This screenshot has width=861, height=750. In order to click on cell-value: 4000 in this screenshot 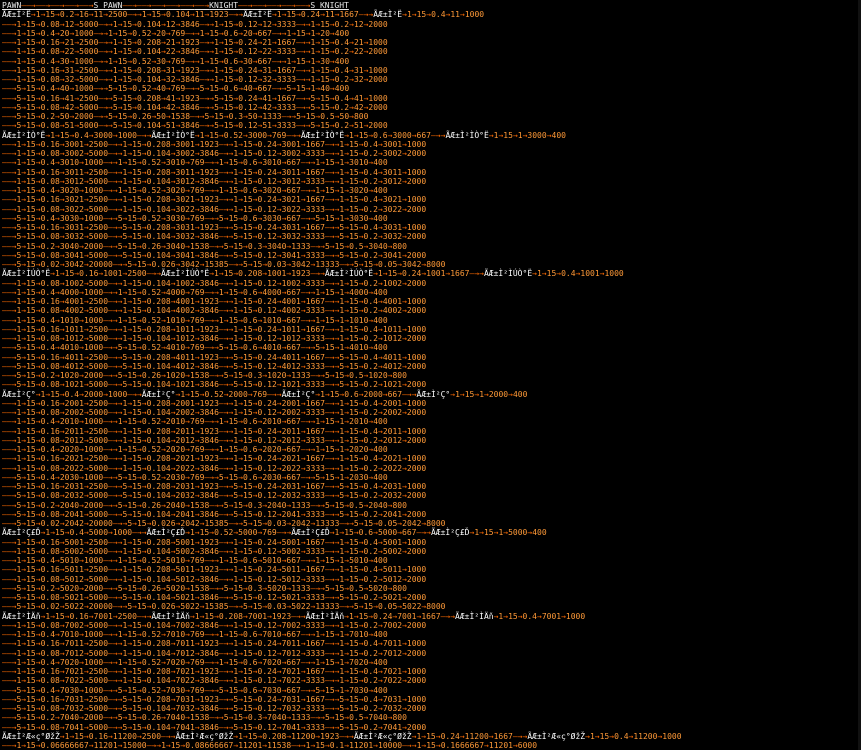, I will do `click(272, 292)`.